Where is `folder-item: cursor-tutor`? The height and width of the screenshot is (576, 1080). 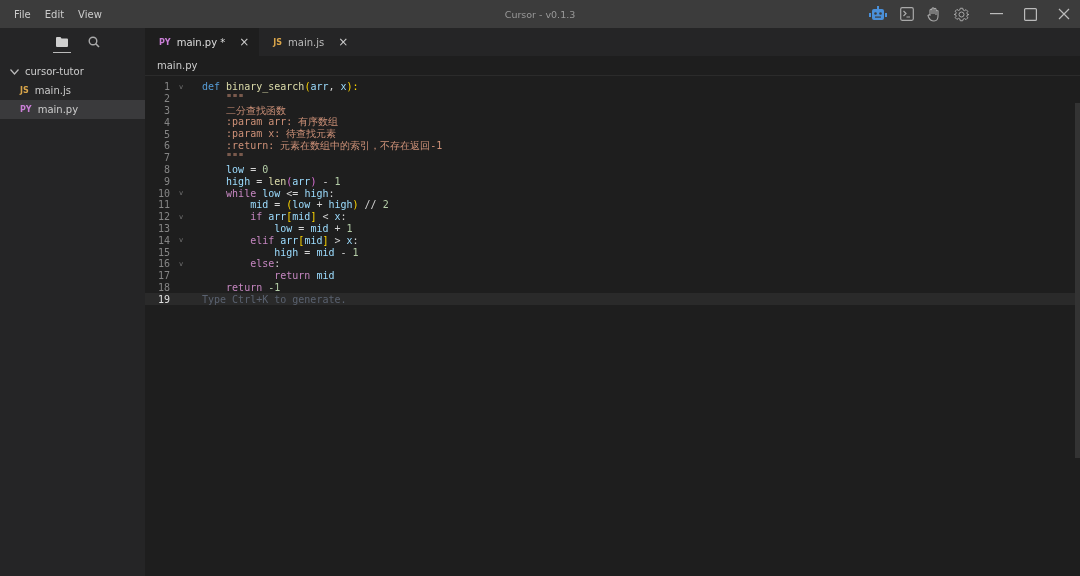
folder-item: cursor-tutor is located at coordinates (72, 71).